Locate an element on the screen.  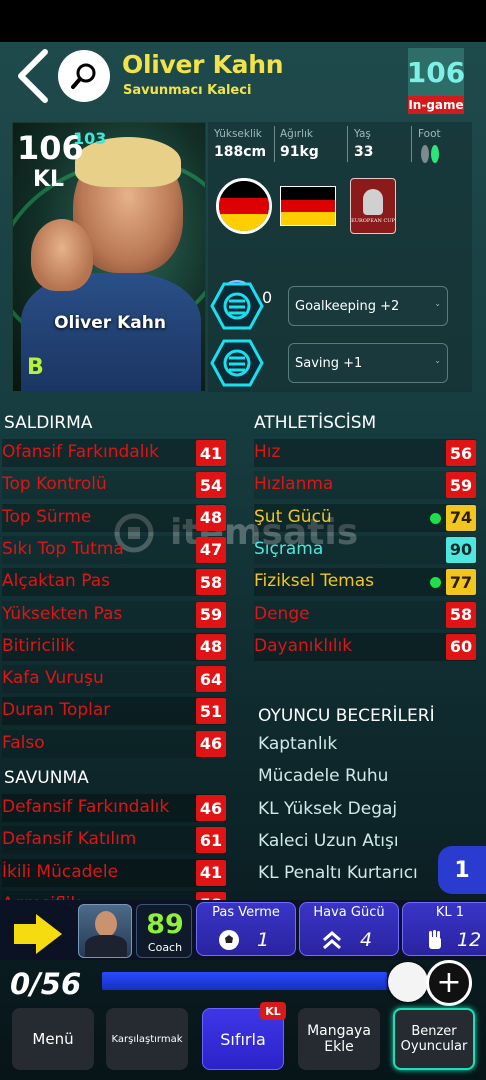
booster-hex-icon is located at coordinates (237, 363).